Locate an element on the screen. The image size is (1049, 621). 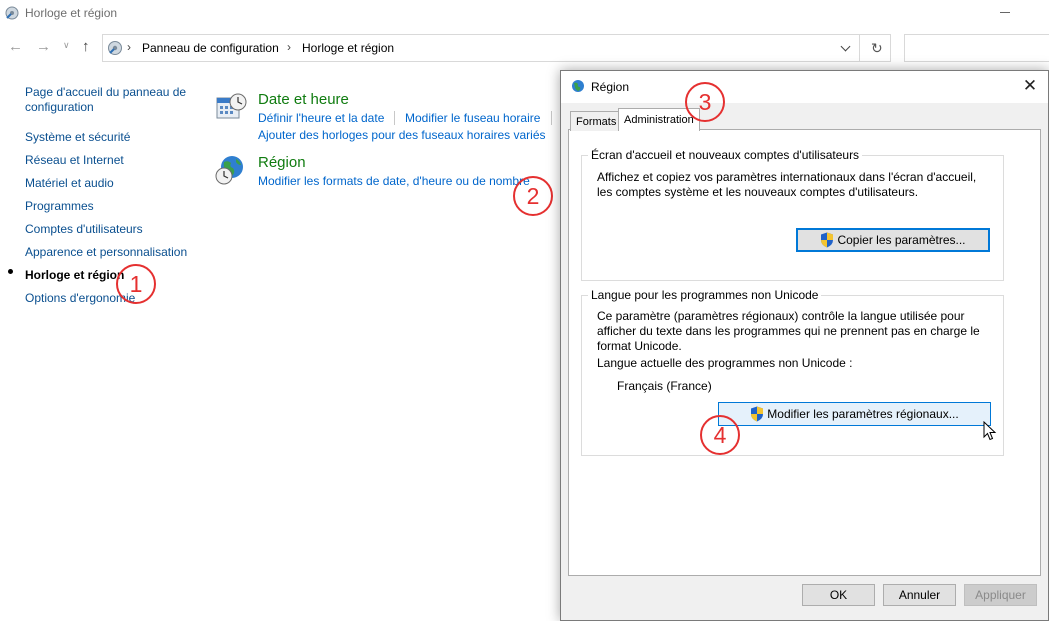
current-language-value: Français (France) is located at coordinates (664, 386).